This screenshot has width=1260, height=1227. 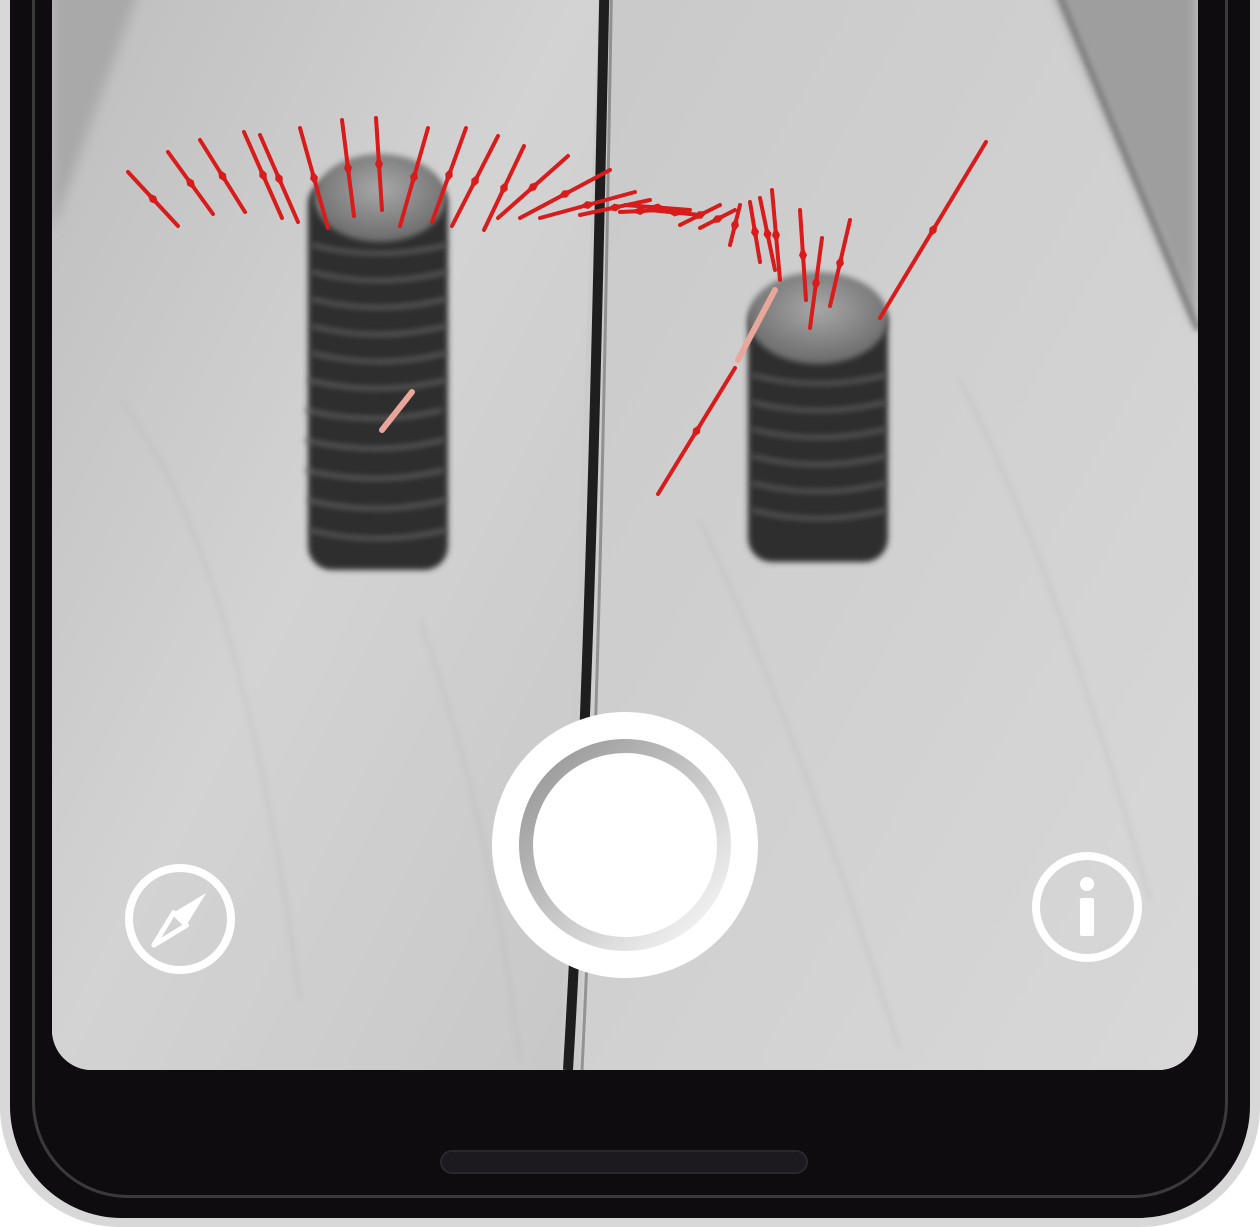 I want to click on info-icon, so click(x=1087, y=907).